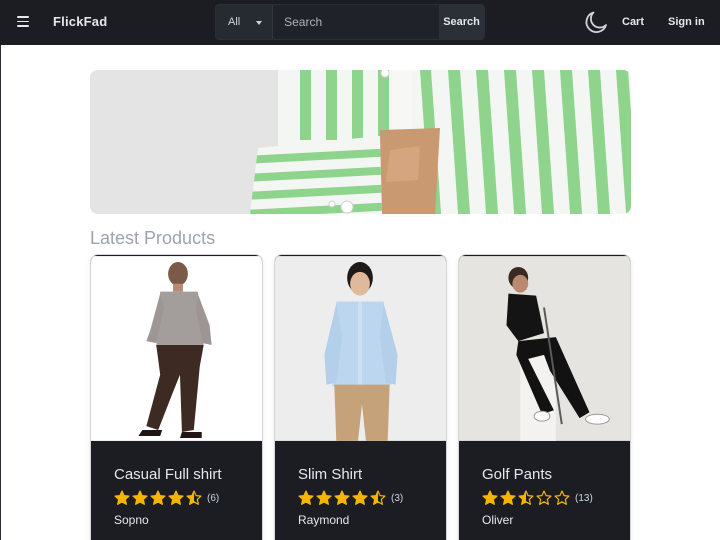 This screenshot has width=720, height=540. Describe the element at coordinates (596, 22) in the screenshot. I see `moon-icon` at that location.